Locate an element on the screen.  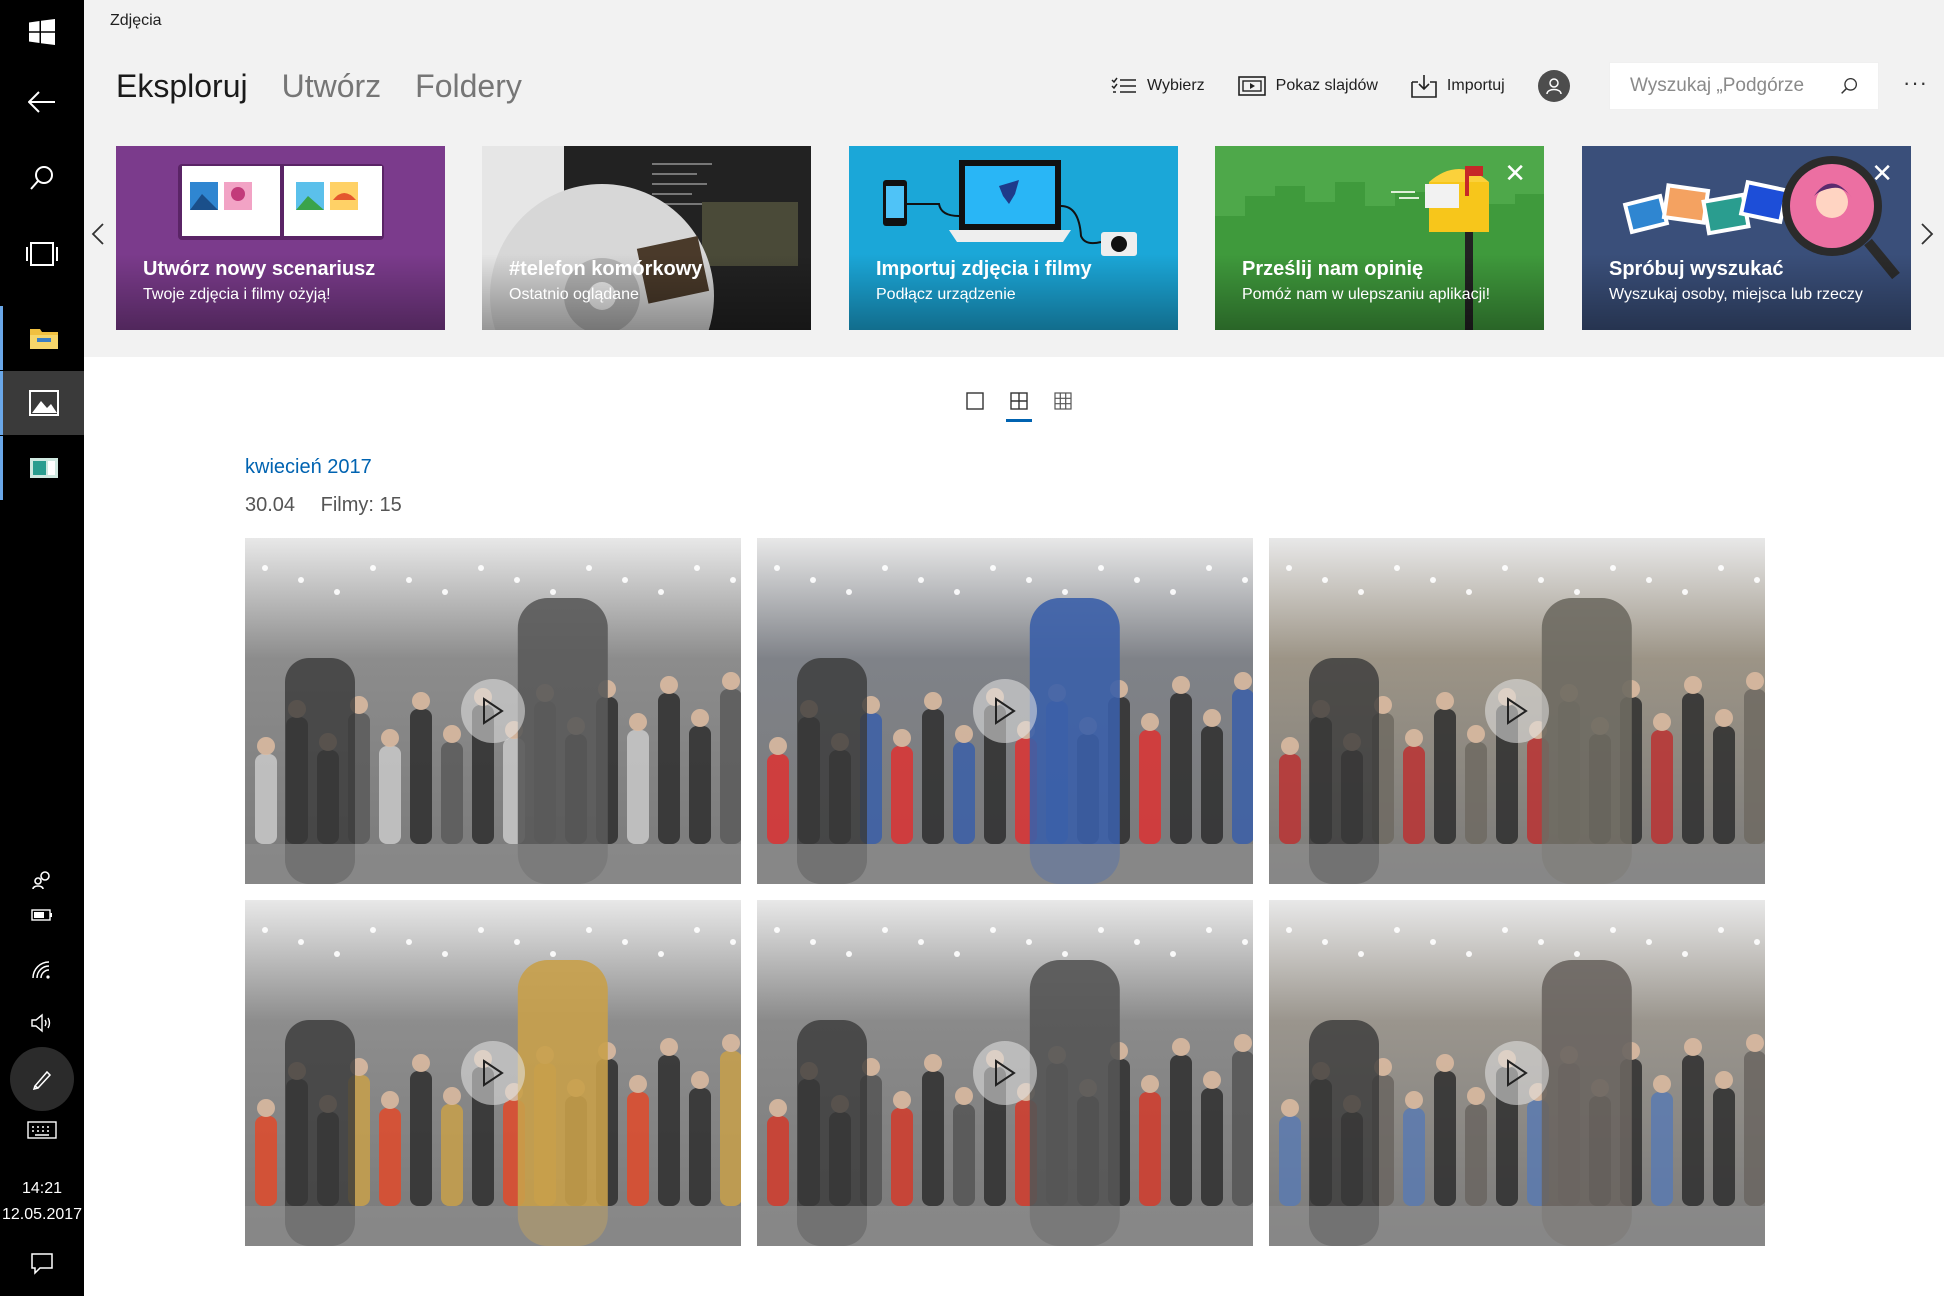
command-bar: Wybierz Pokaz slajdów Importuj is located at coordinates (1348, 86).